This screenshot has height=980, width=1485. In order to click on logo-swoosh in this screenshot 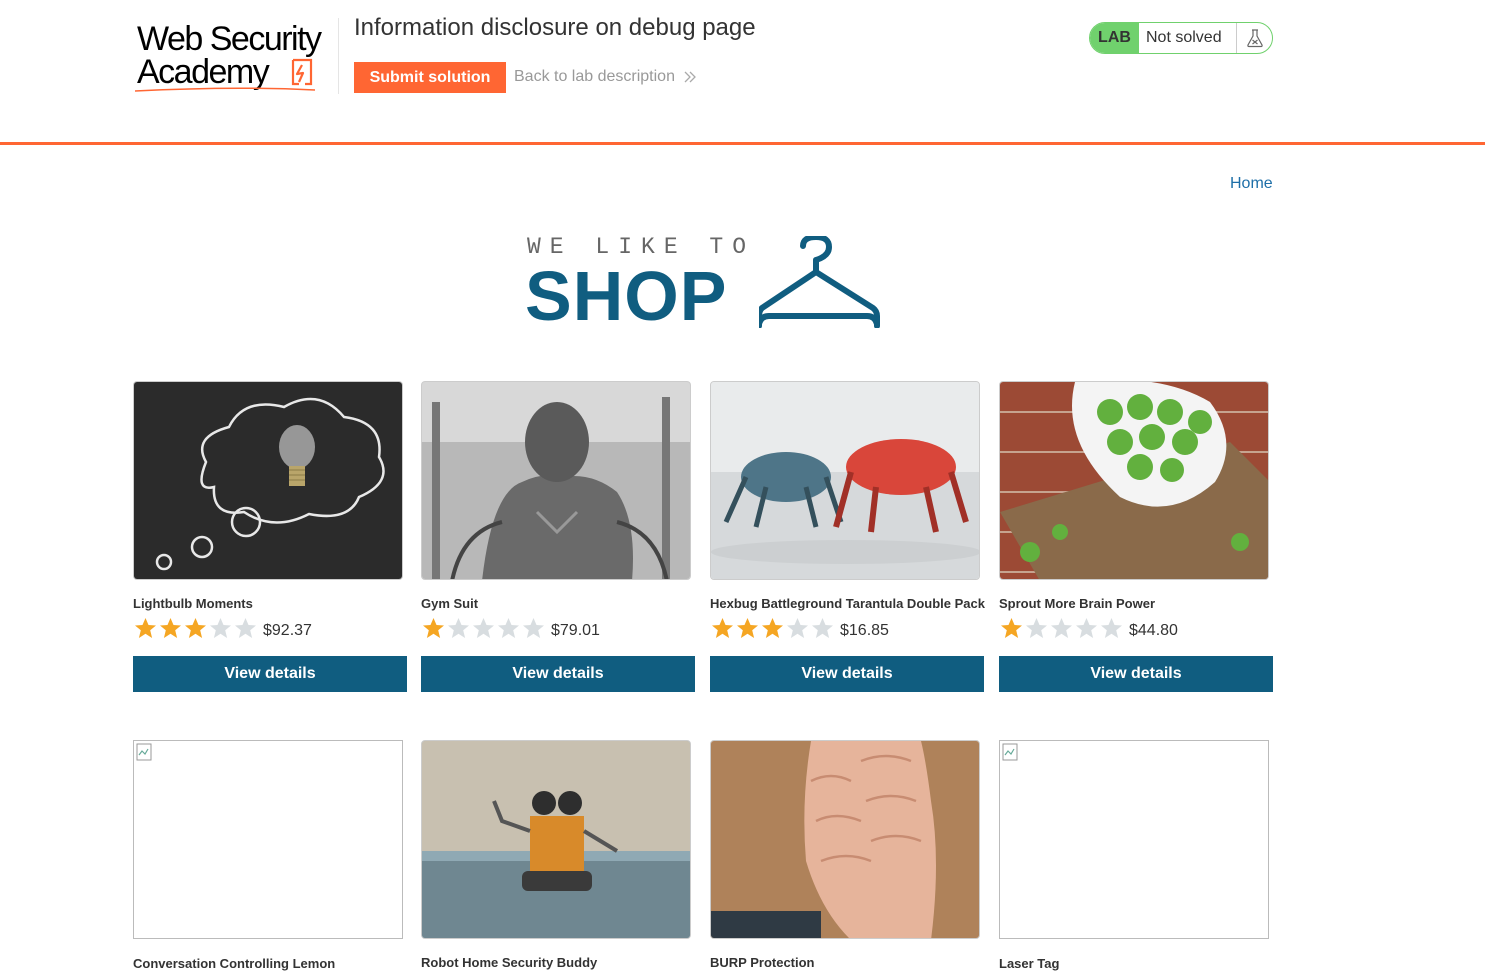, I will do `click(225, 89)`.